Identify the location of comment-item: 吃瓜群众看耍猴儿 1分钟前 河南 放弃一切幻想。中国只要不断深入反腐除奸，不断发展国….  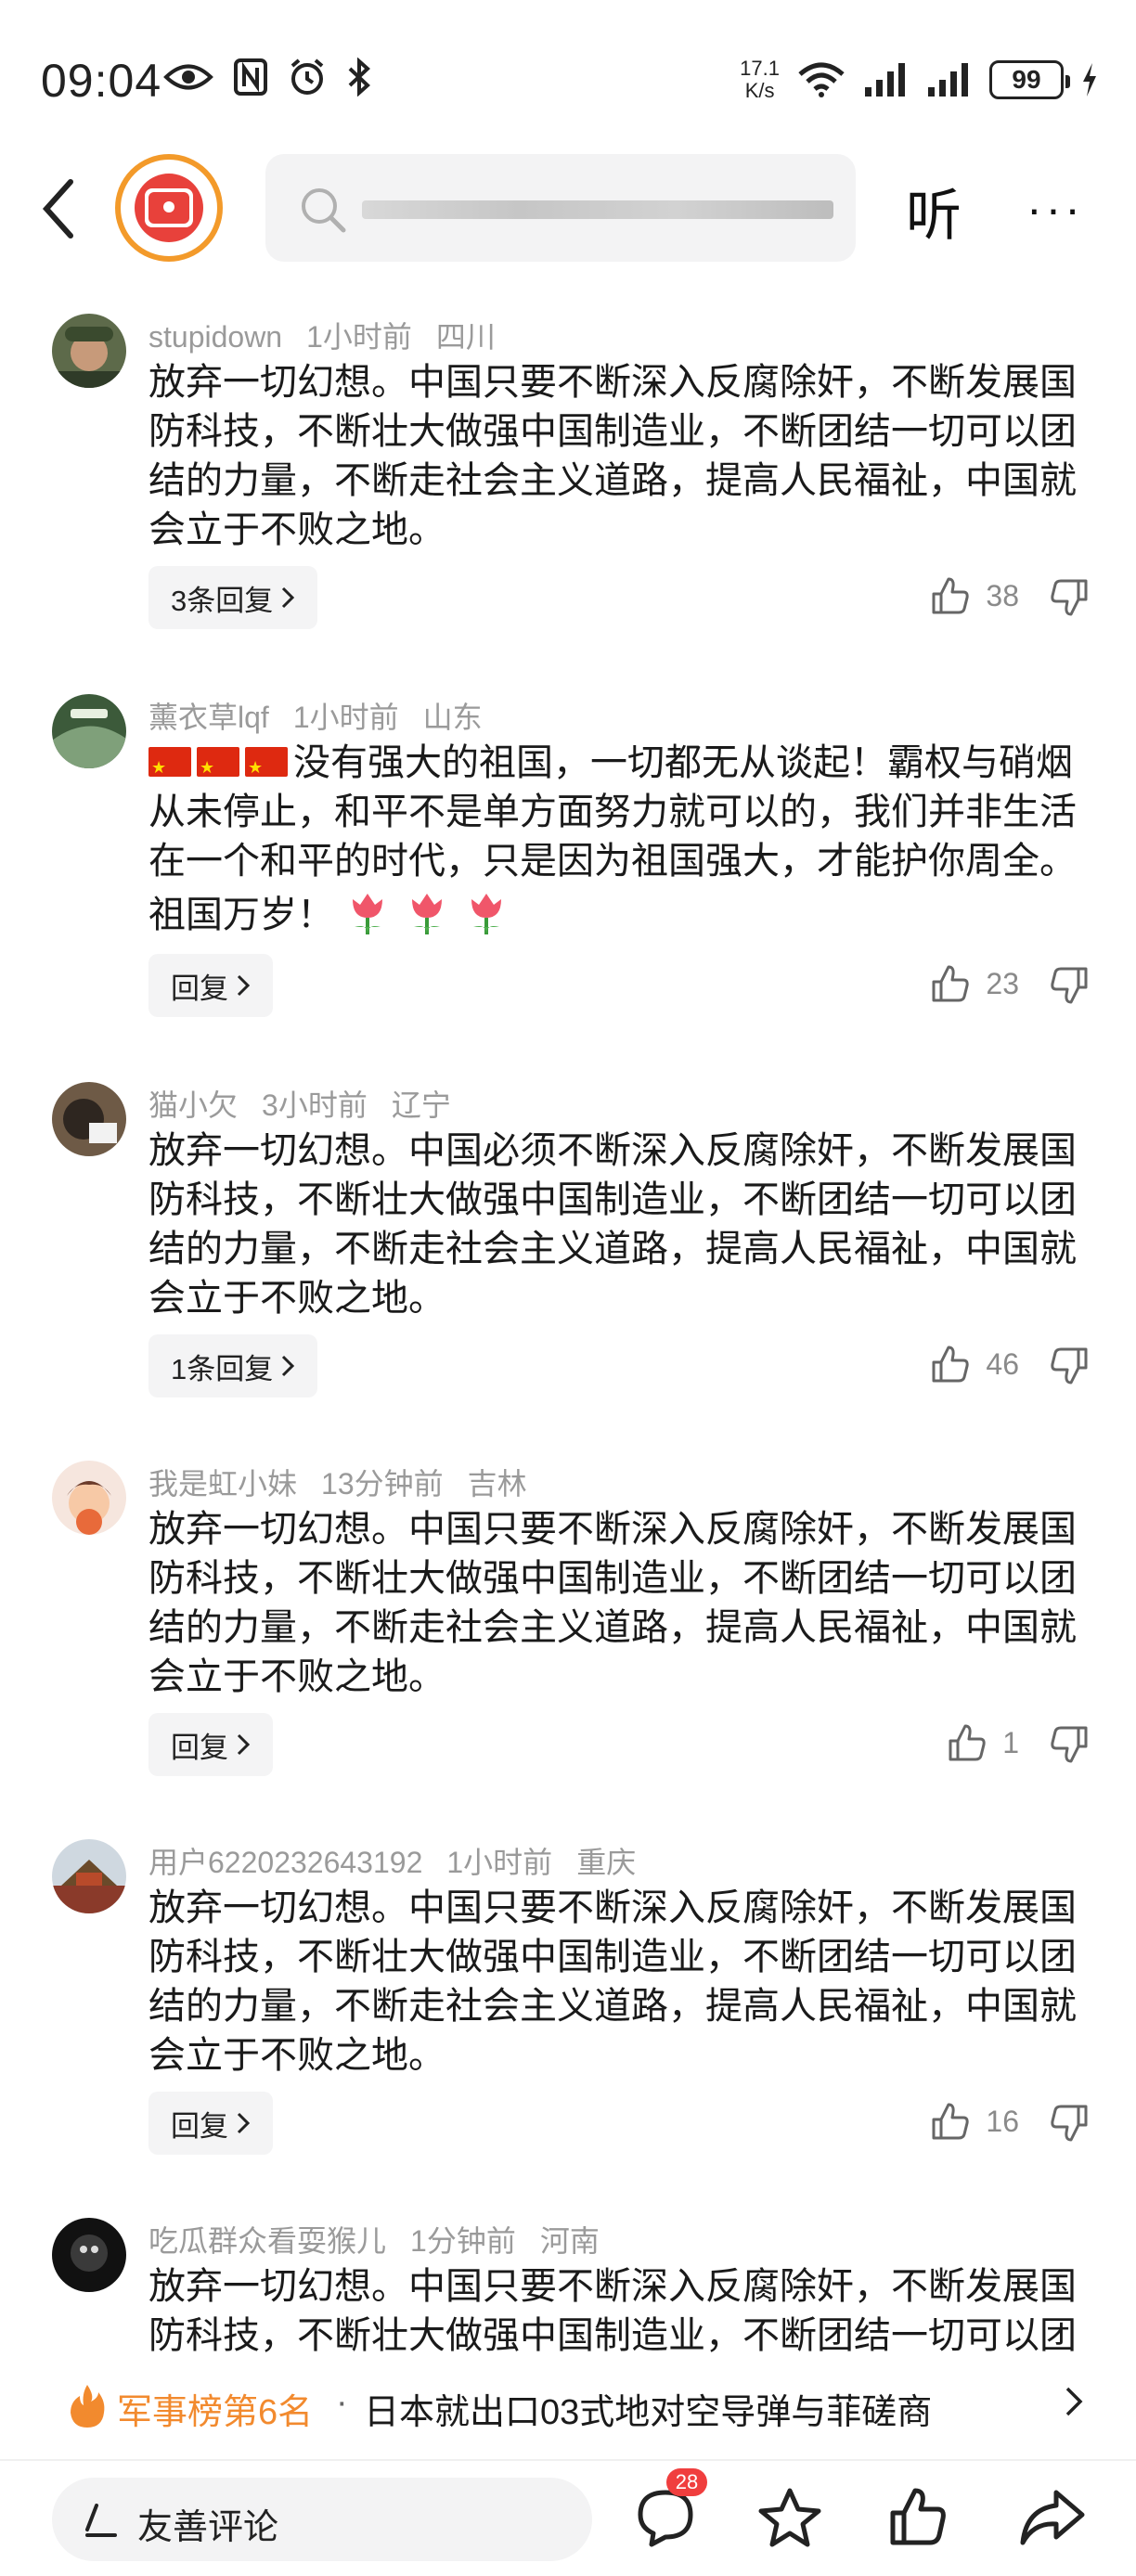
(568, 2279).